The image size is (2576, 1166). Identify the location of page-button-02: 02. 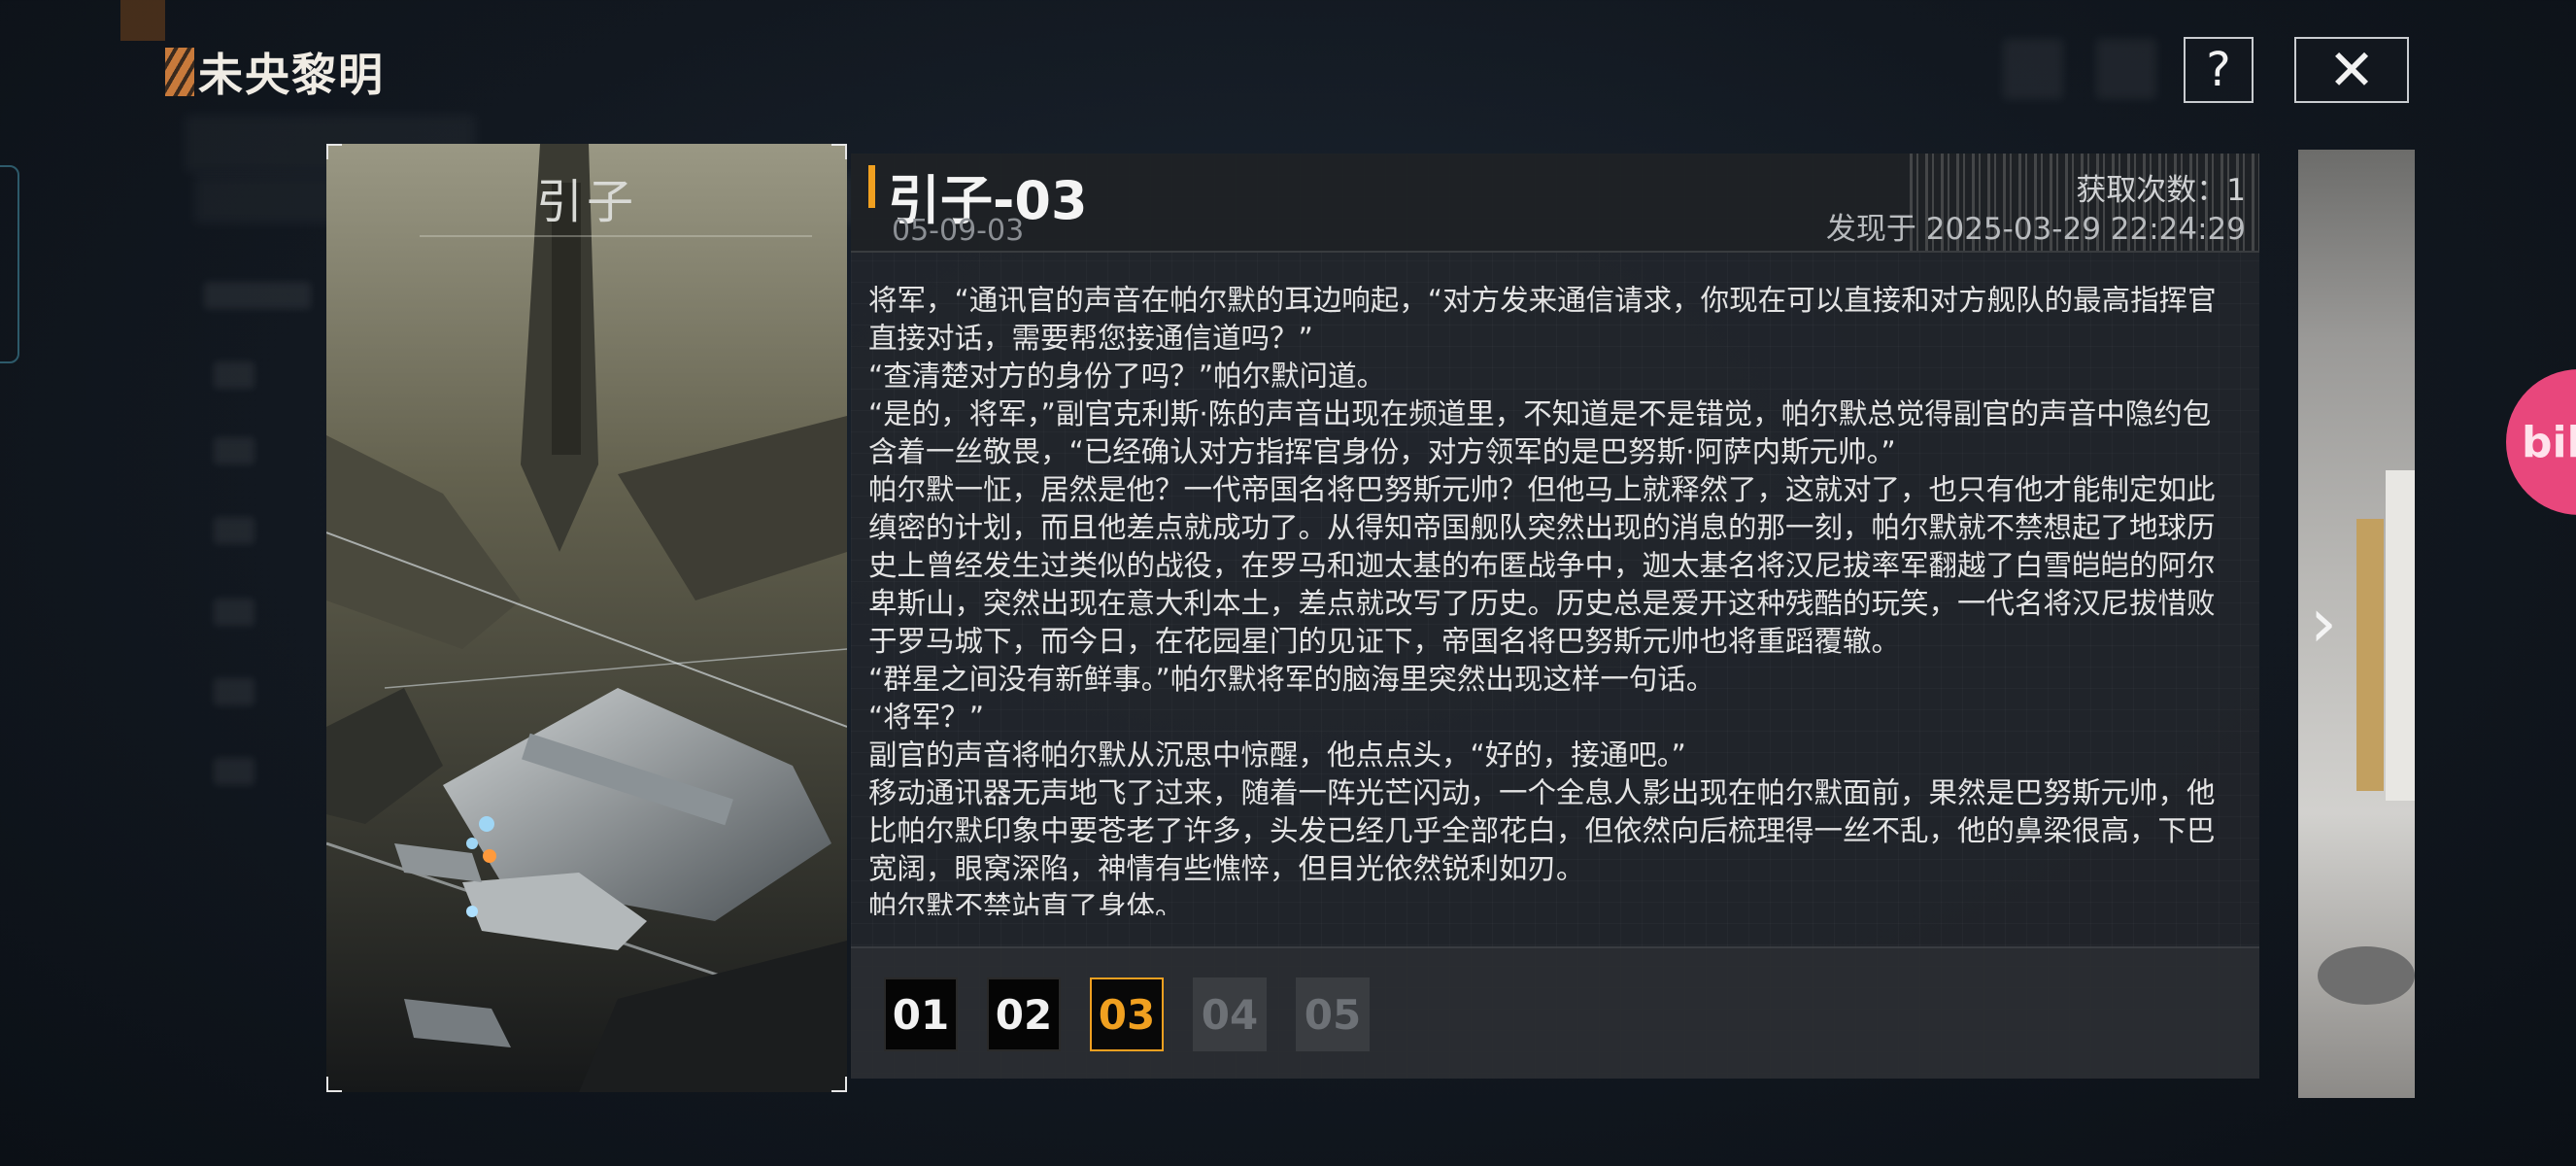
(1024, 1014).